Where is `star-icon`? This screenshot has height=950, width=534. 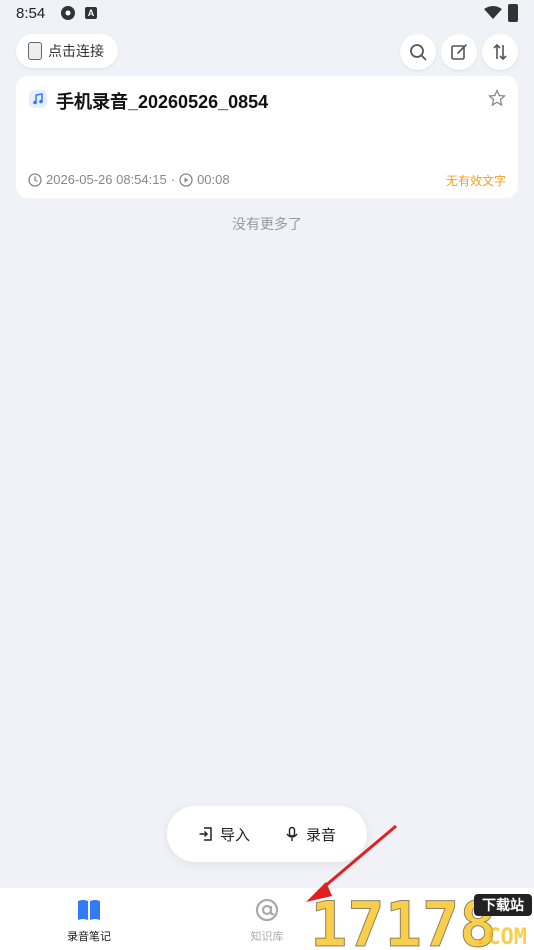 star-icon is located at coordinates (497, 98).